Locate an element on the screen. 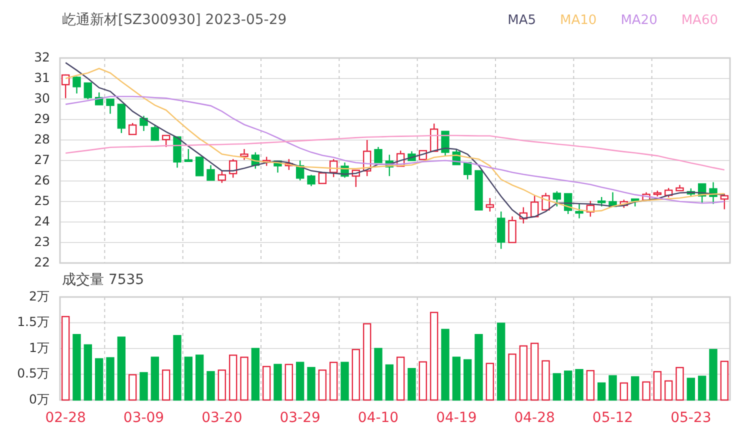 This screenshot has height=440, width=740. legend-item: MA5 is located at coordinates (522, 20).